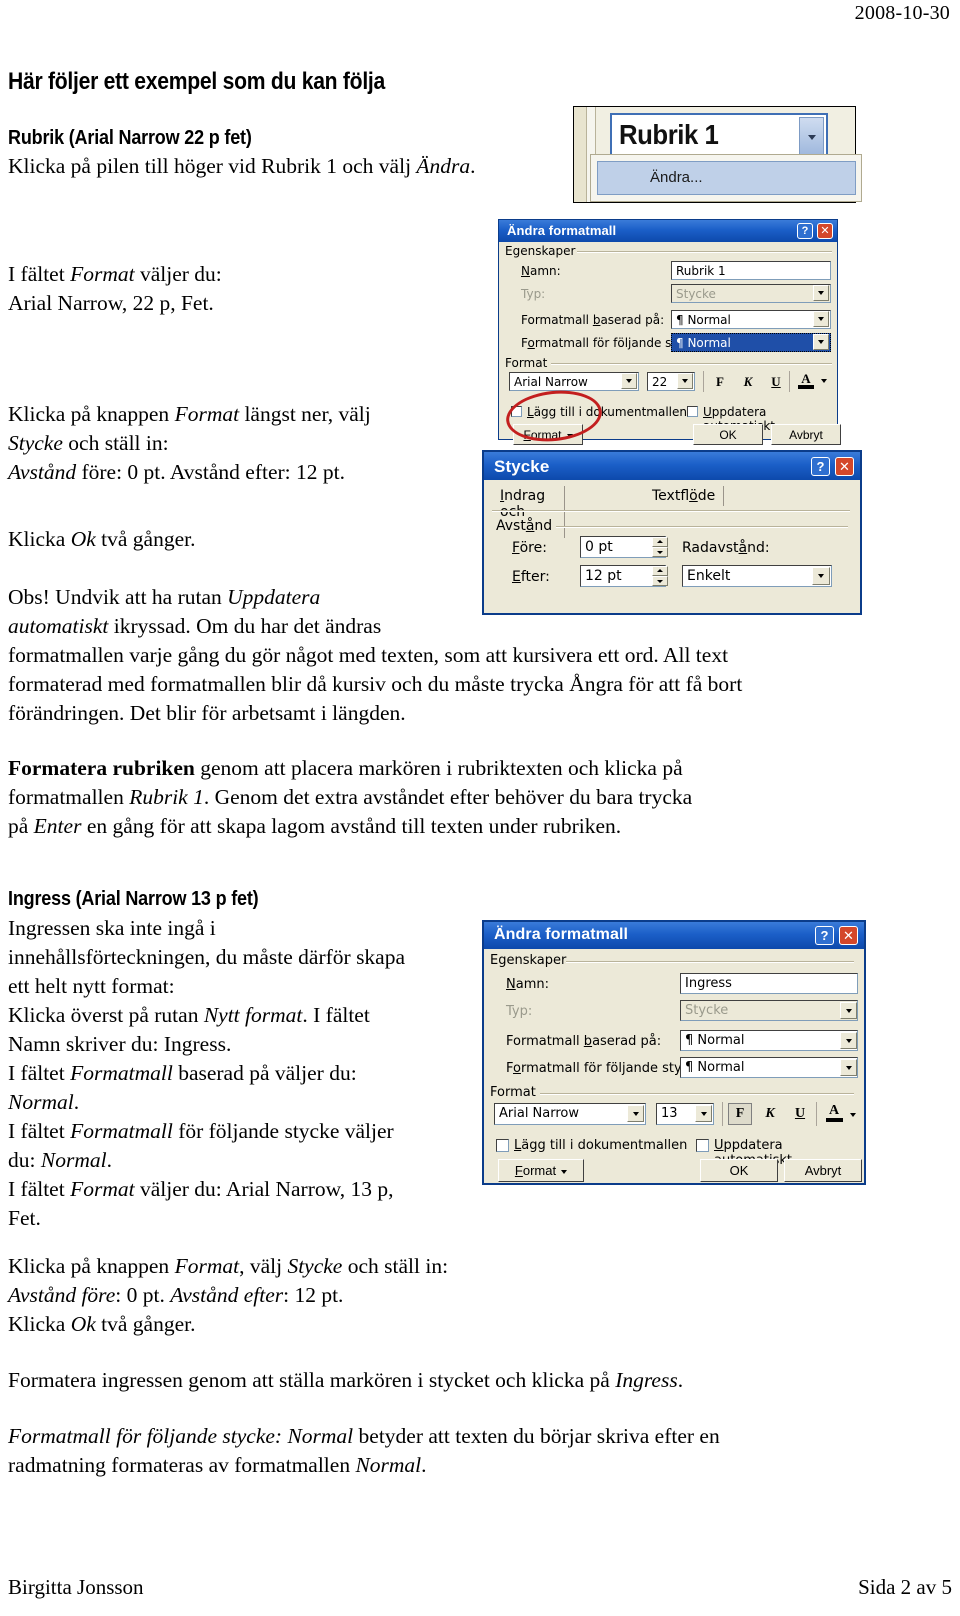  What do you see at coordinates (118, 597) in the screenshot?
I see `obs-pre: Obs! Undvik att ha rutan` at bounding box center [118, 597].